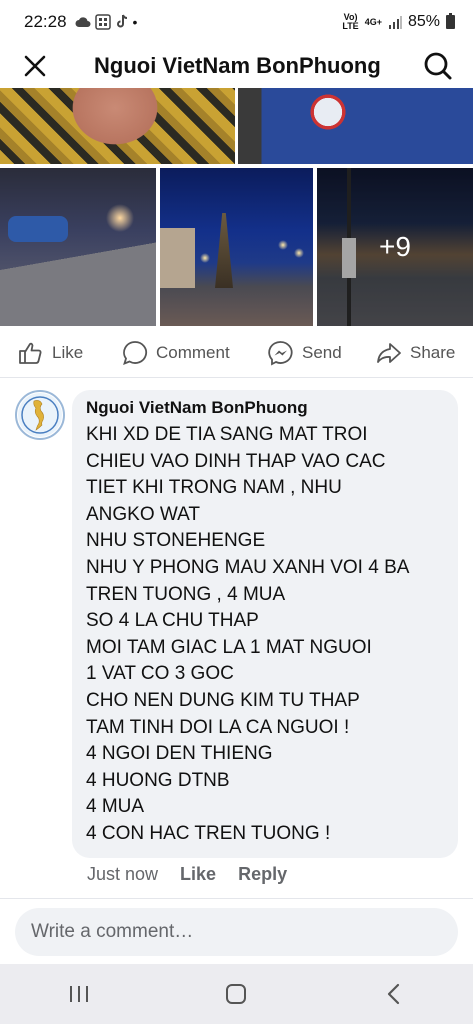  I want to click on cloud-icon, so click(83, 22).